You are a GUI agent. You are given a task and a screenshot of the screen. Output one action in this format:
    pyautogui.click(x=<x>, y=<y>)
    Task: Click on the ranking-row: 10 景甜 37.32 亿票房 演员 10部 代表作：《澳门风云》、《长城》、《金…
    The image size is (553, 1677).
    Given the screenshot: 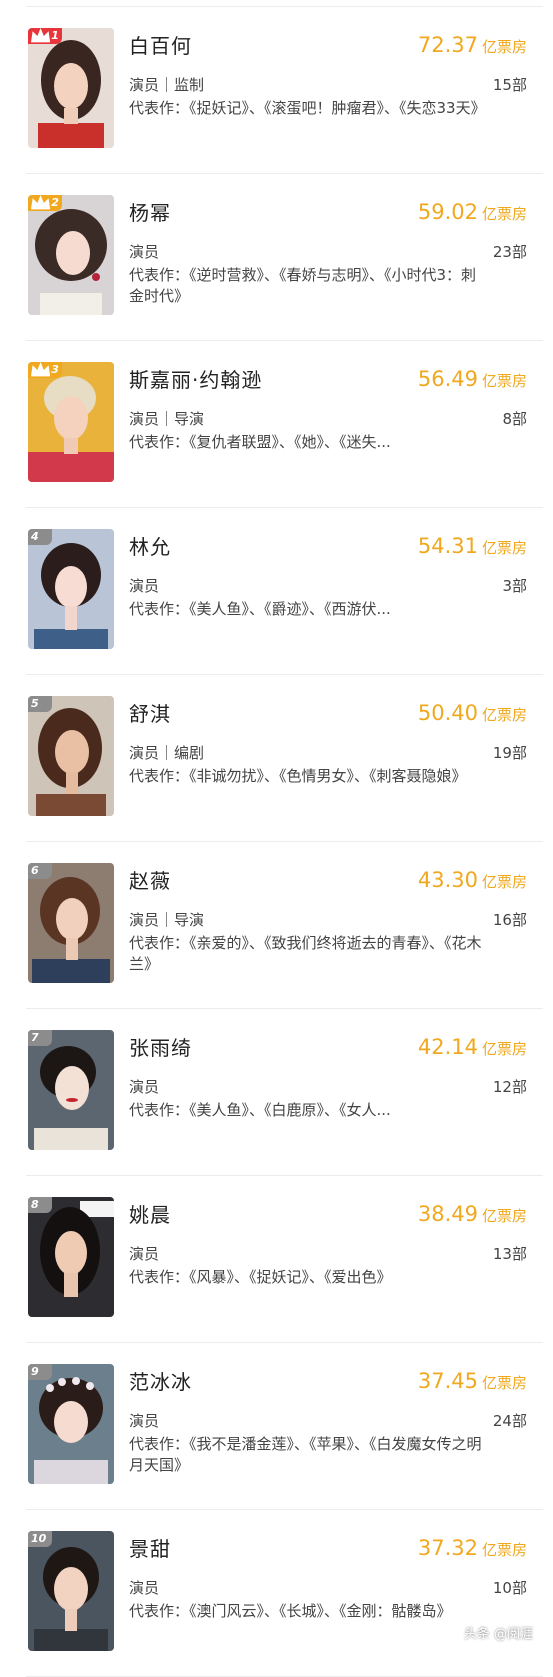 What is the action you would take?
    pyautogui.click(x=284, y=1593)
    